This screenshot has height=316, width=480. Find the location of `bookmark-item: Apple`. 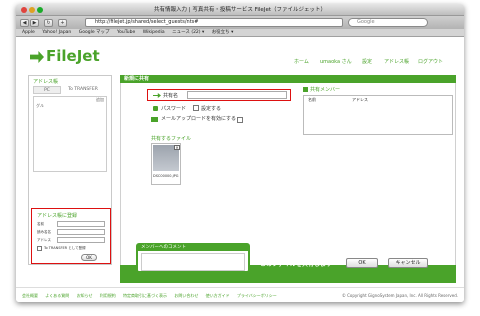

bookmark-item: Apple is located at coordinates (28, 32).